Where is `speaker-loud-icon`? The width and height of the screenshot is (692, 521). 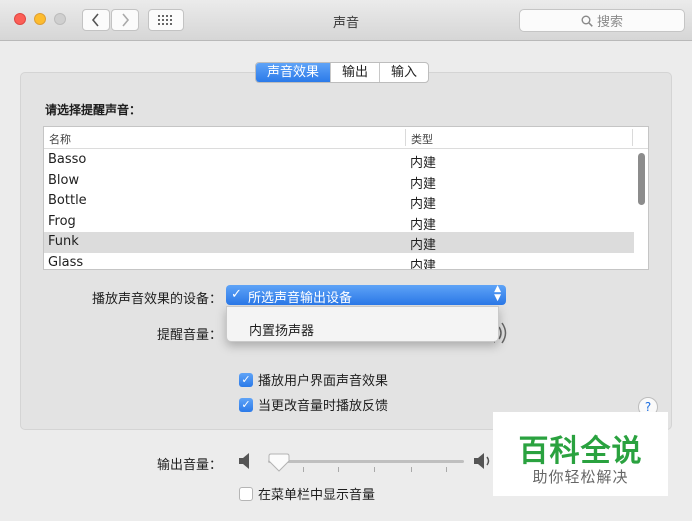 speaker-loud-icon is located at coordinates (482, 461).